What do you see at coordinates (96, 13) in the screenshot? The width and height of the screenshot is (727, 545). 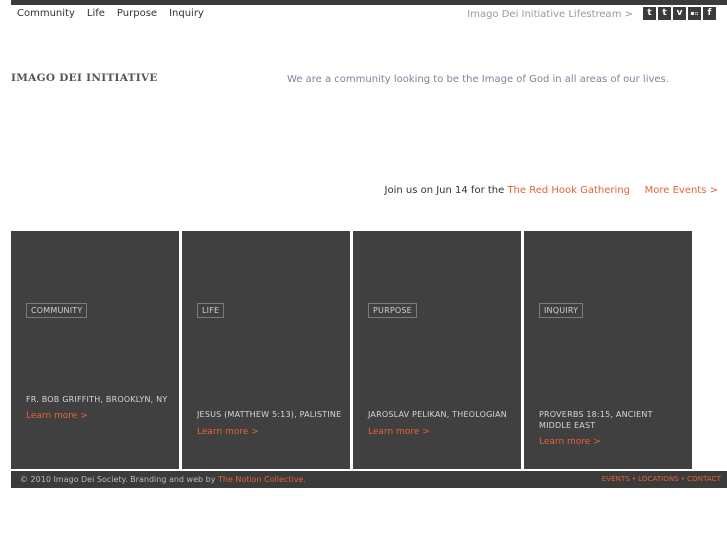 I see `nav-item-life: Life` at bounding box center [96, 13].